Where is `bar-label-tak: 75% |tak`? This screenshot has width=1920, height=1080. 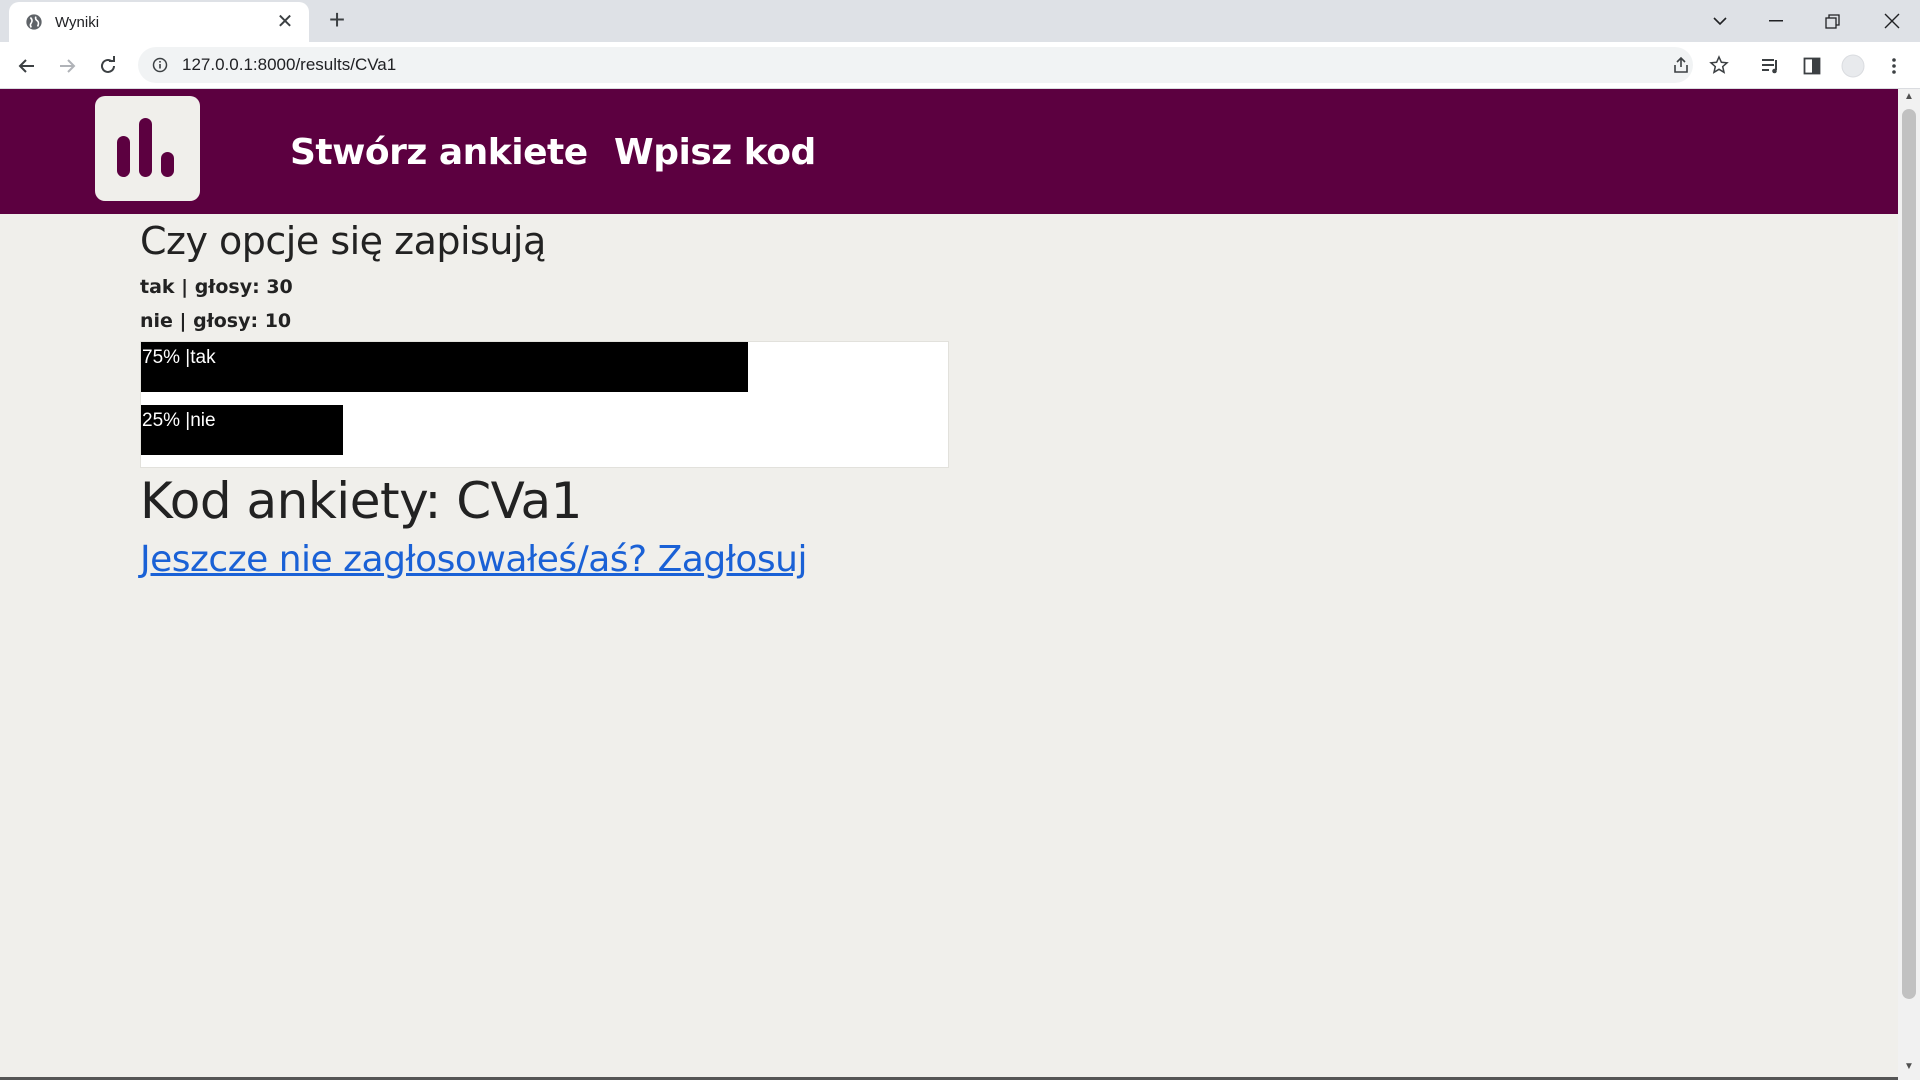 bar-label-tak: 75% |tak is located at coordinates (179, 357).